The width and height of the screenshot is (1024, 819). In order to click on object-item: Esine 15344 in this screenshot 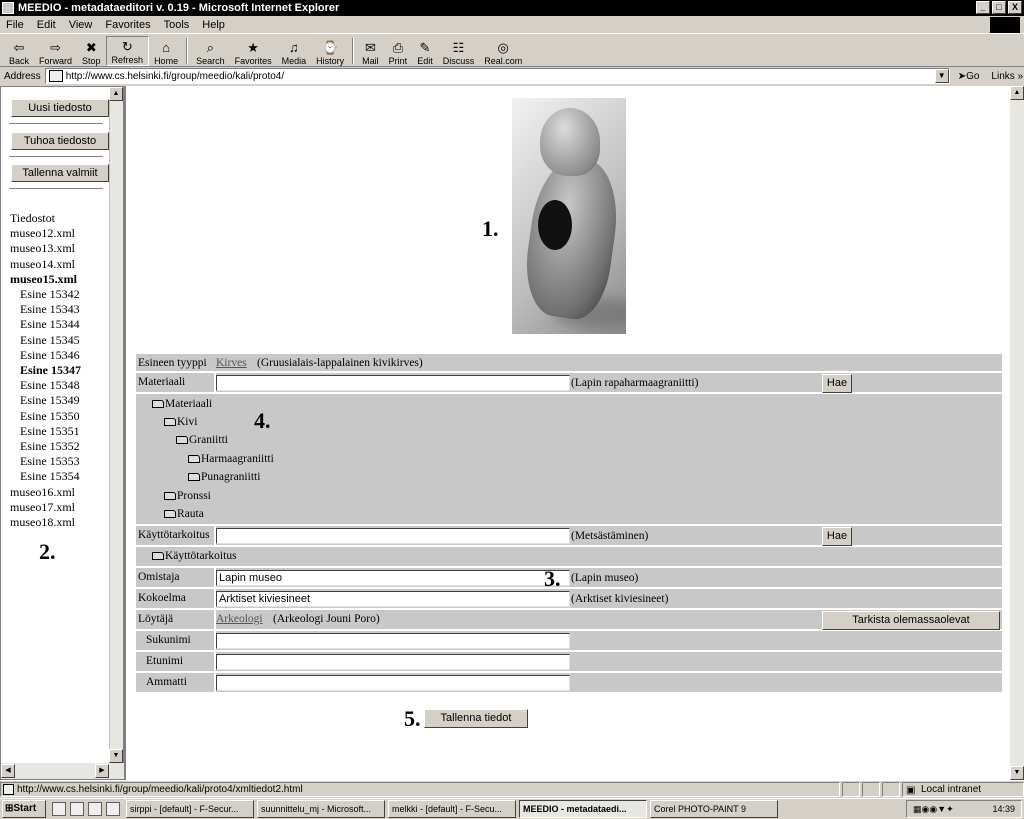, I will do `click(45, 324)`.